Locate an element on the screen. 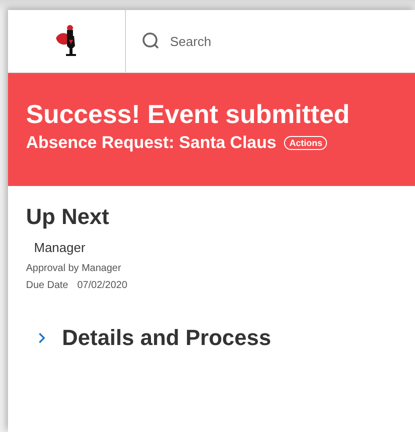  assignee-text: Manager is located at coordinates (60, 247).